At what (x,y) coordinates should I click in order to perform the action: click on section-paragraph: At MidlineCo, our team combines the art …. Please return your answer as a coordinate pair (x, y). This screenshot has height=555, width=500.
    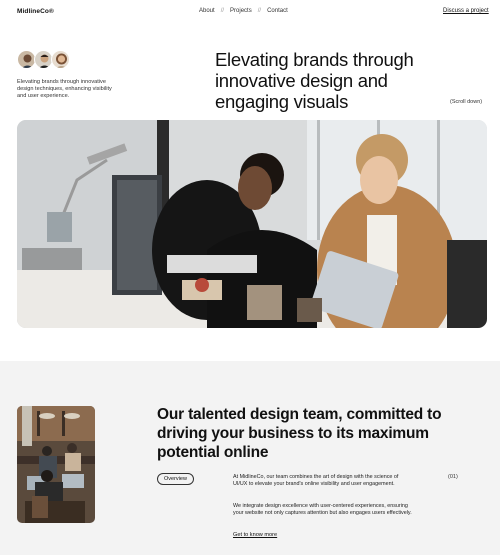
    Looking at the image, I should click on (316, 480).